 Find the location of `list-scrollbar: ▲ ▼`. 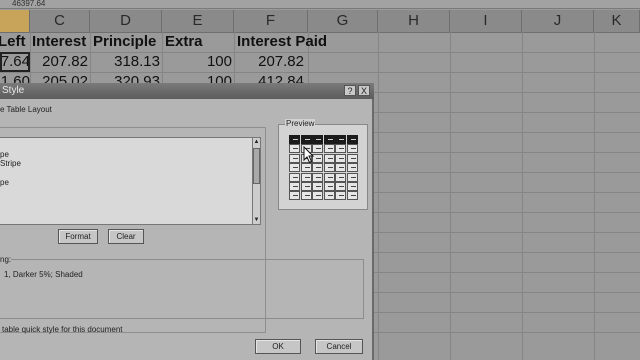

list-scrollbar: ▲ ▼ is located at coordinates (256, 181).